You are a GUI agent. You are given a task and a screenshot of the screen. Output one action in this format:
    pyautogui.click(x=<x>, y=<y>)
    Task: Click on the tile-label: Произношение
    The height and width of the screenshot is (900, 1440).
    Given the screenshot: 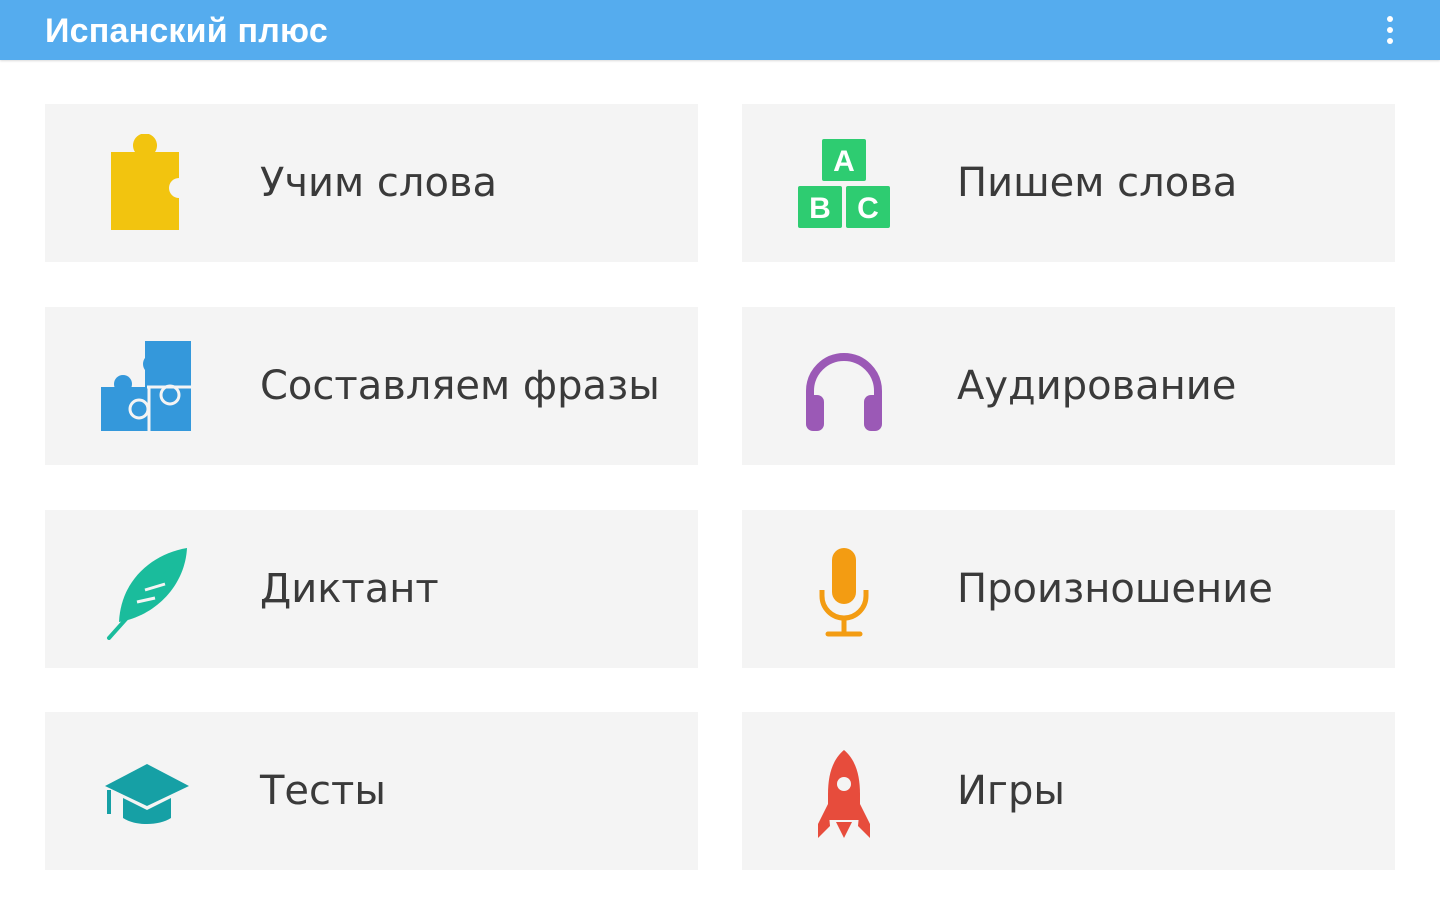 What is the action you would take?
    pyautogui.click(x=1115, y=589)
    